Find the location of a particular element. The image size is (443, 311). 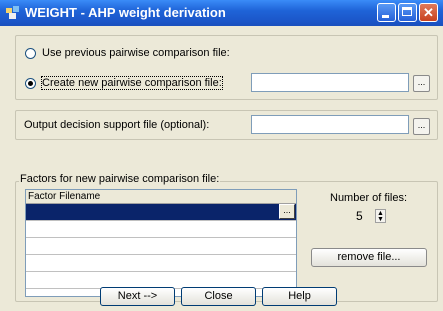

maximize-button is located at coordinates (407, 12).